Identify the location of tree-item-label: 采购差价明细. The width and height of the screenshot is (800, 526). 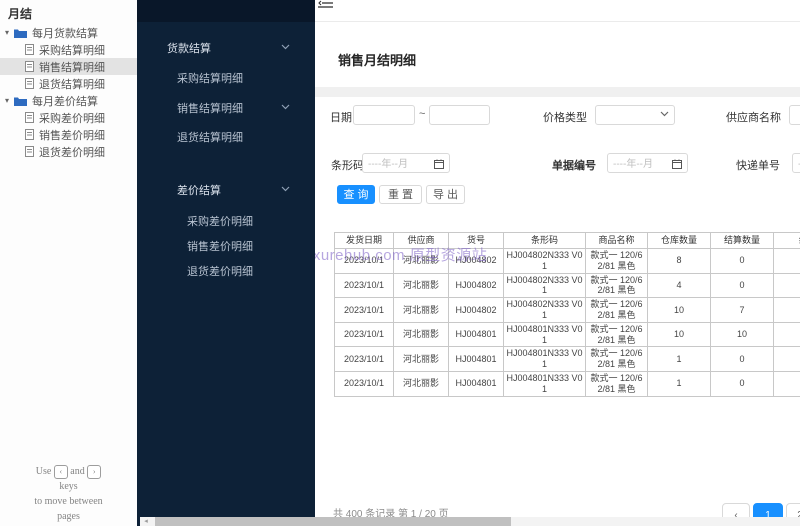
(72, 118).